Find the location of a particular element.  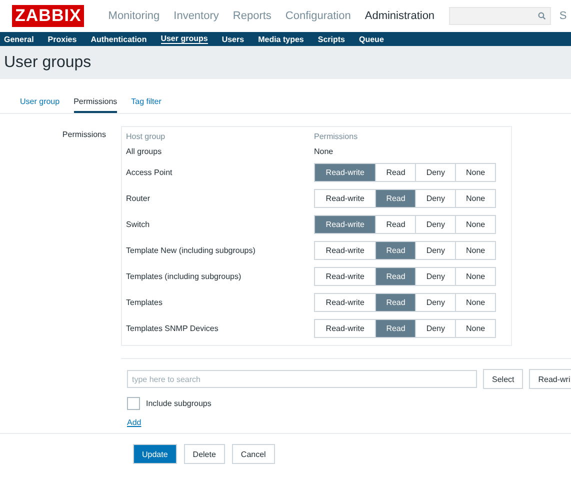

nav-item: Queue is located at coordinates (371, 39).